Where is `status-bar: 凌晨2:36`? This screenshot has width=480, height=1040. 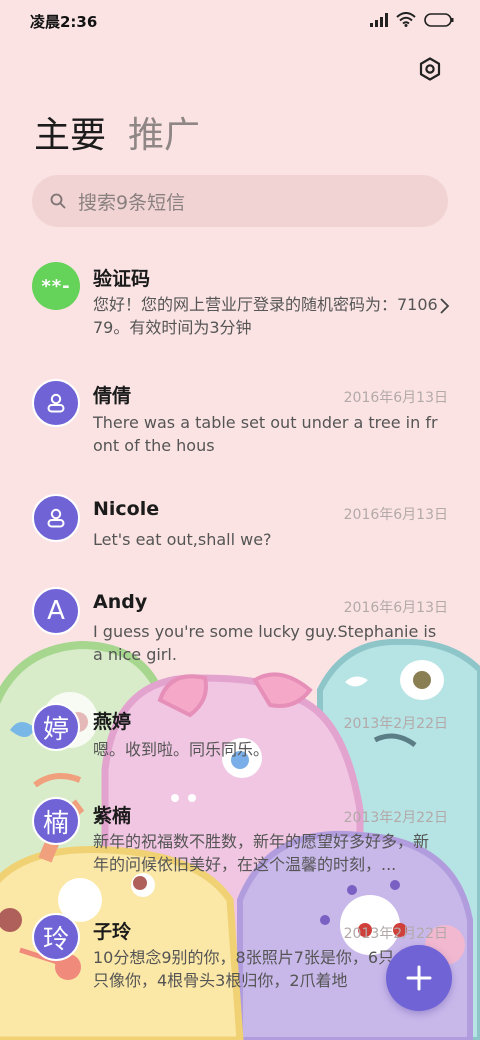
status-bar: 凌晨2:36 is located at coordinates (240, 21).